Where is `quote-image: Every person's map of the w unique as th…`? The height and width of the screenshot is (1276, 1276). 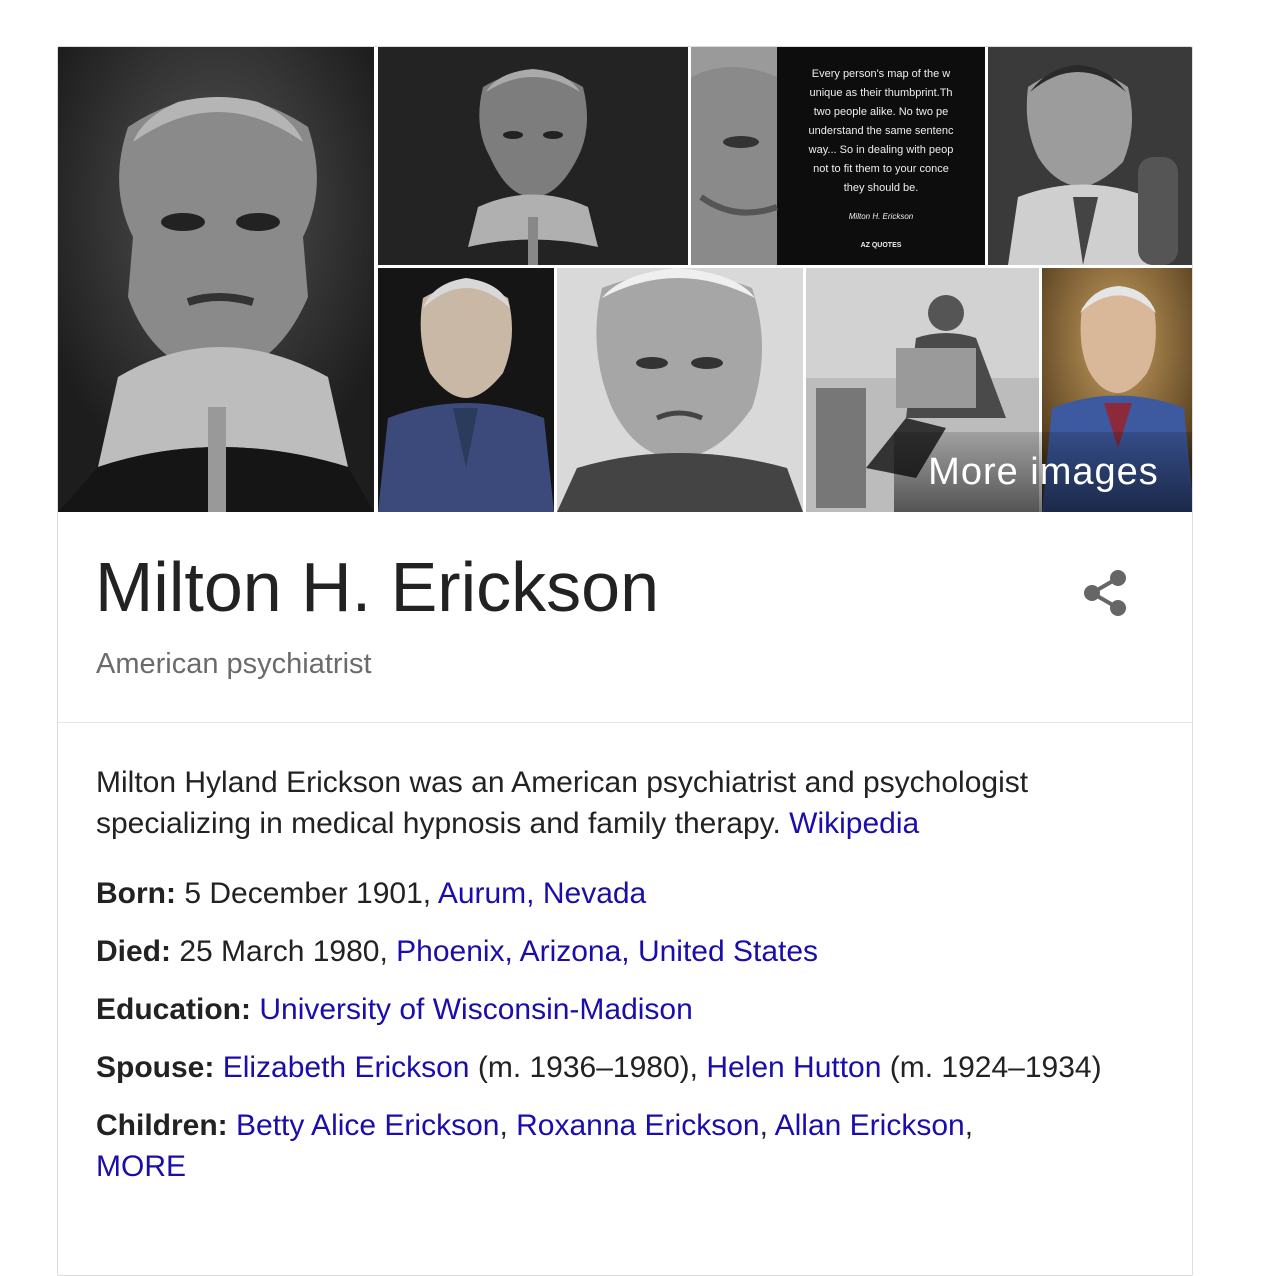
quote-image: Every person's map of the w unique as th… is located at coordinates (838, 156).